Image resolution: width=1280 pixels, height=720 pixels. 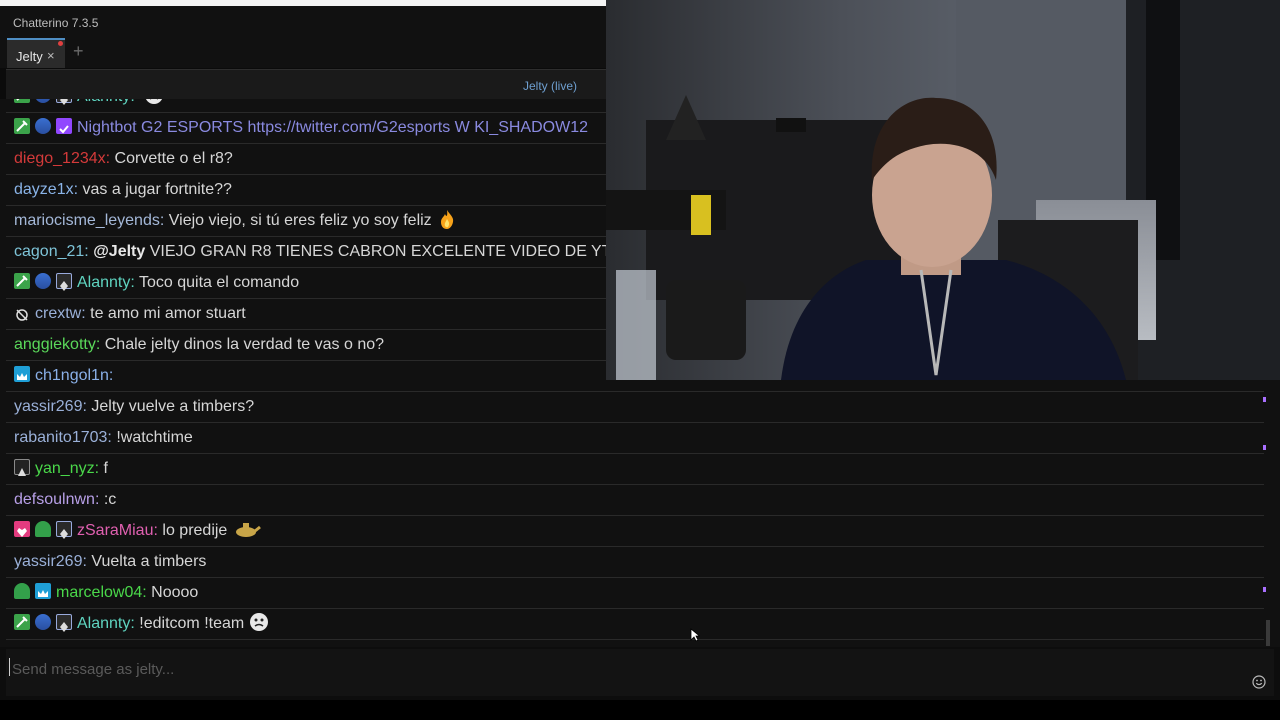 What do you see at coordinates (168, 313) in the screenshot?
I see `chat-message-text: te amo mi amor stuart` at bounding box center [168, 313].